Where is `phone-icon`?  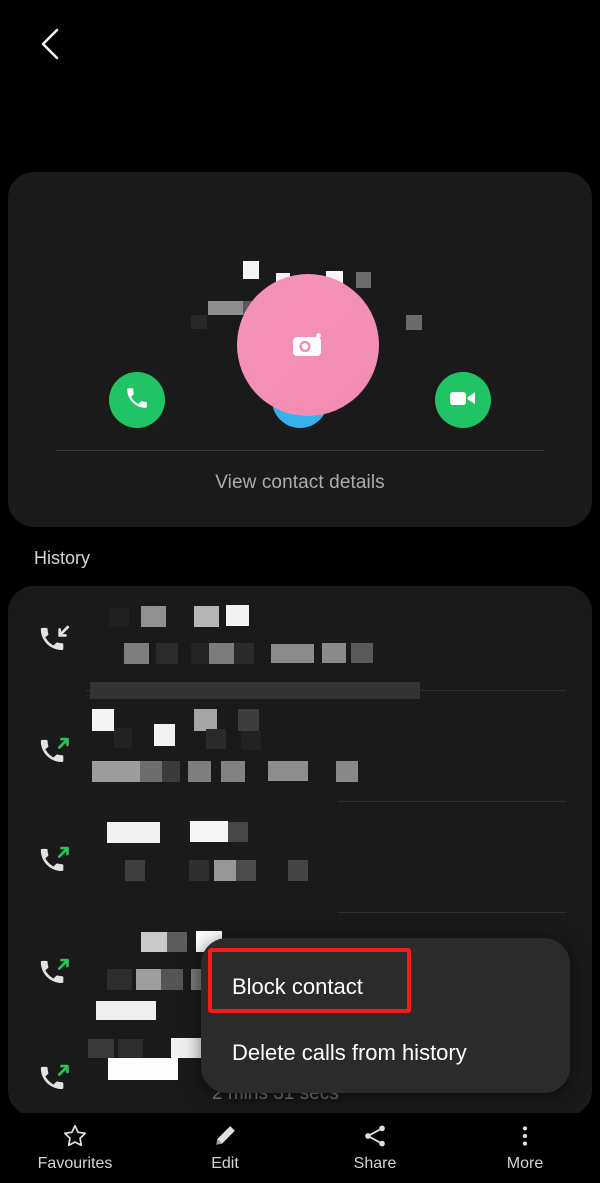
phone-icon is located at coordinates (137, 400).